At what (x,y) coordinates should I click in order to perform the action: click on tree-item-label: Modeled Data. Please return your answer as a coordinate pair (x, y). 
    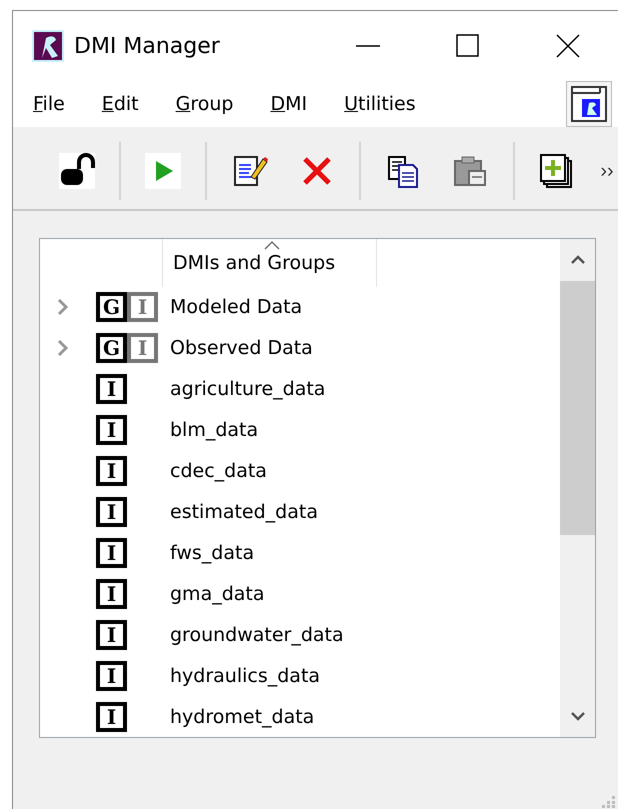
    Looking at the image, I should click on (236, 307).